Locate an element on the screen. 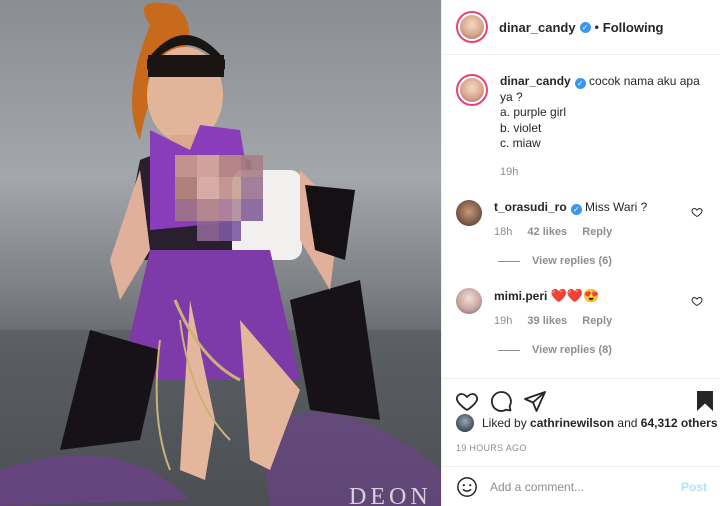 The image size is (720, 506). comment-time: 19h is located at coordinates (503, 321).